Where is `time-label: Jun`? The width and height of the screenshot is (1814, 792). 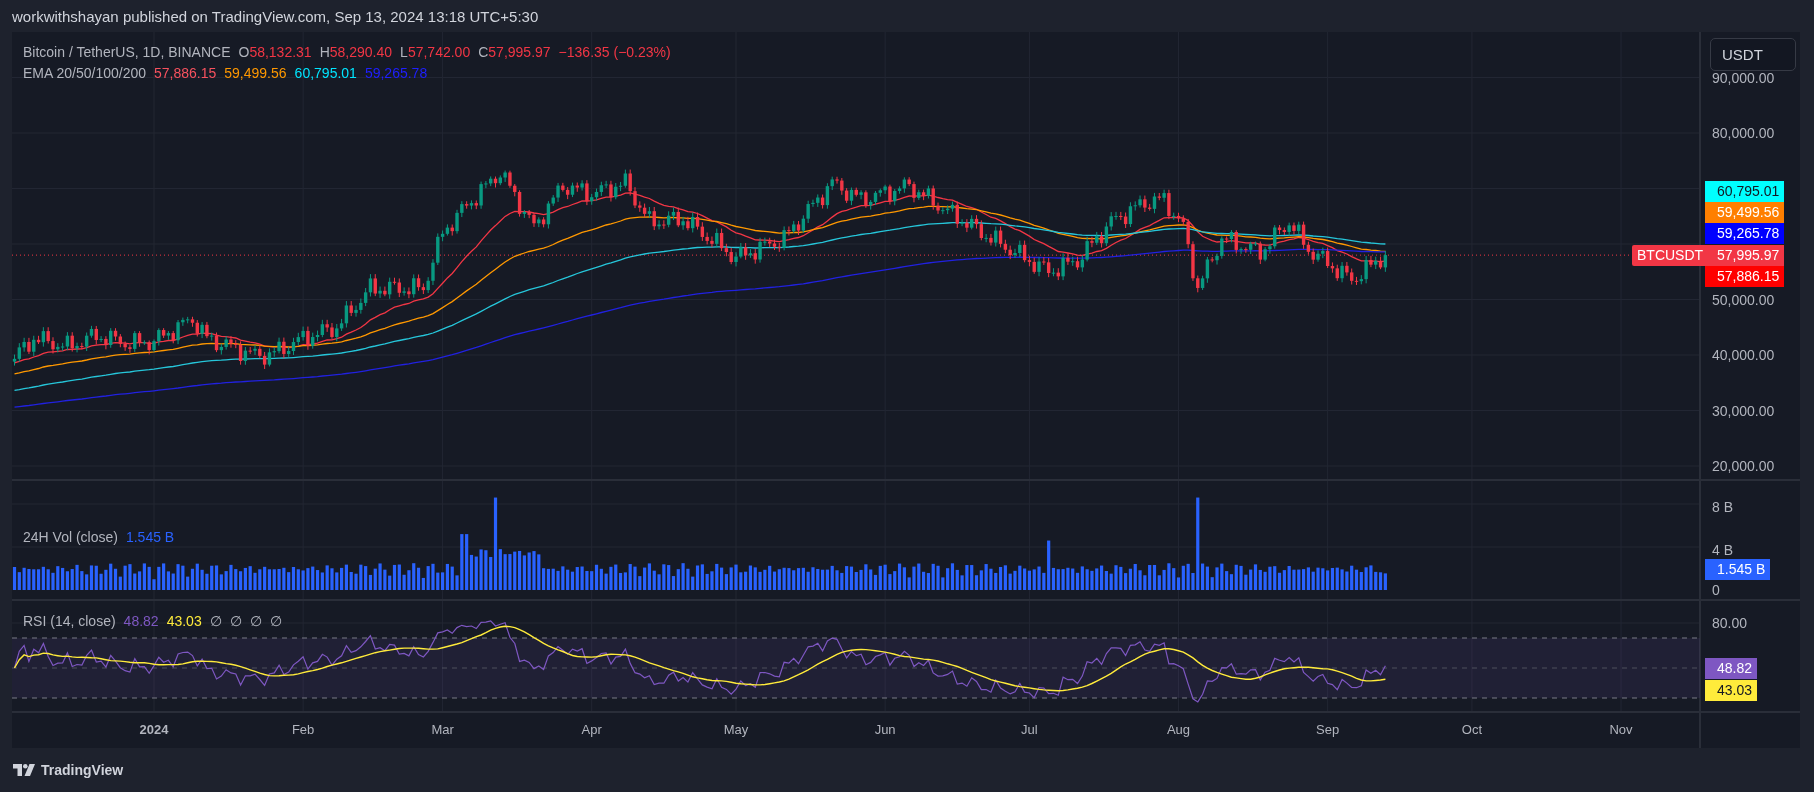 time-label: Jun is located at coordinates (885, 729).